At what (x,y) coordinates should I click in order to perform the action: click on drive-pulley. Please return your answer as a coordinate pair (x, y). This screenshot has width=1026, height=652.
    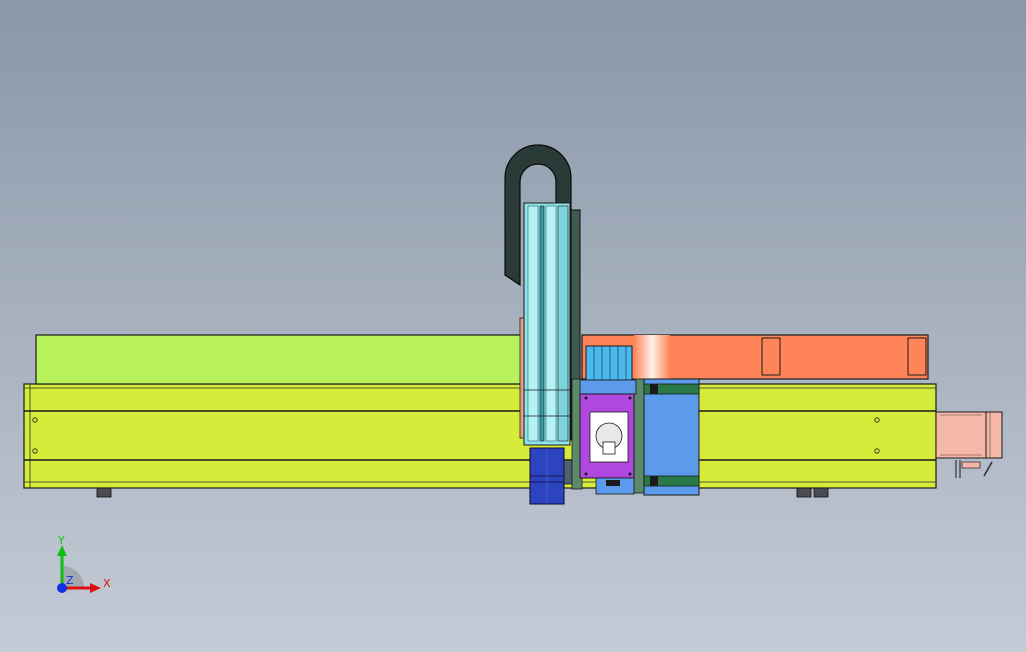
    Looking at the image, I should click on (609, 363).